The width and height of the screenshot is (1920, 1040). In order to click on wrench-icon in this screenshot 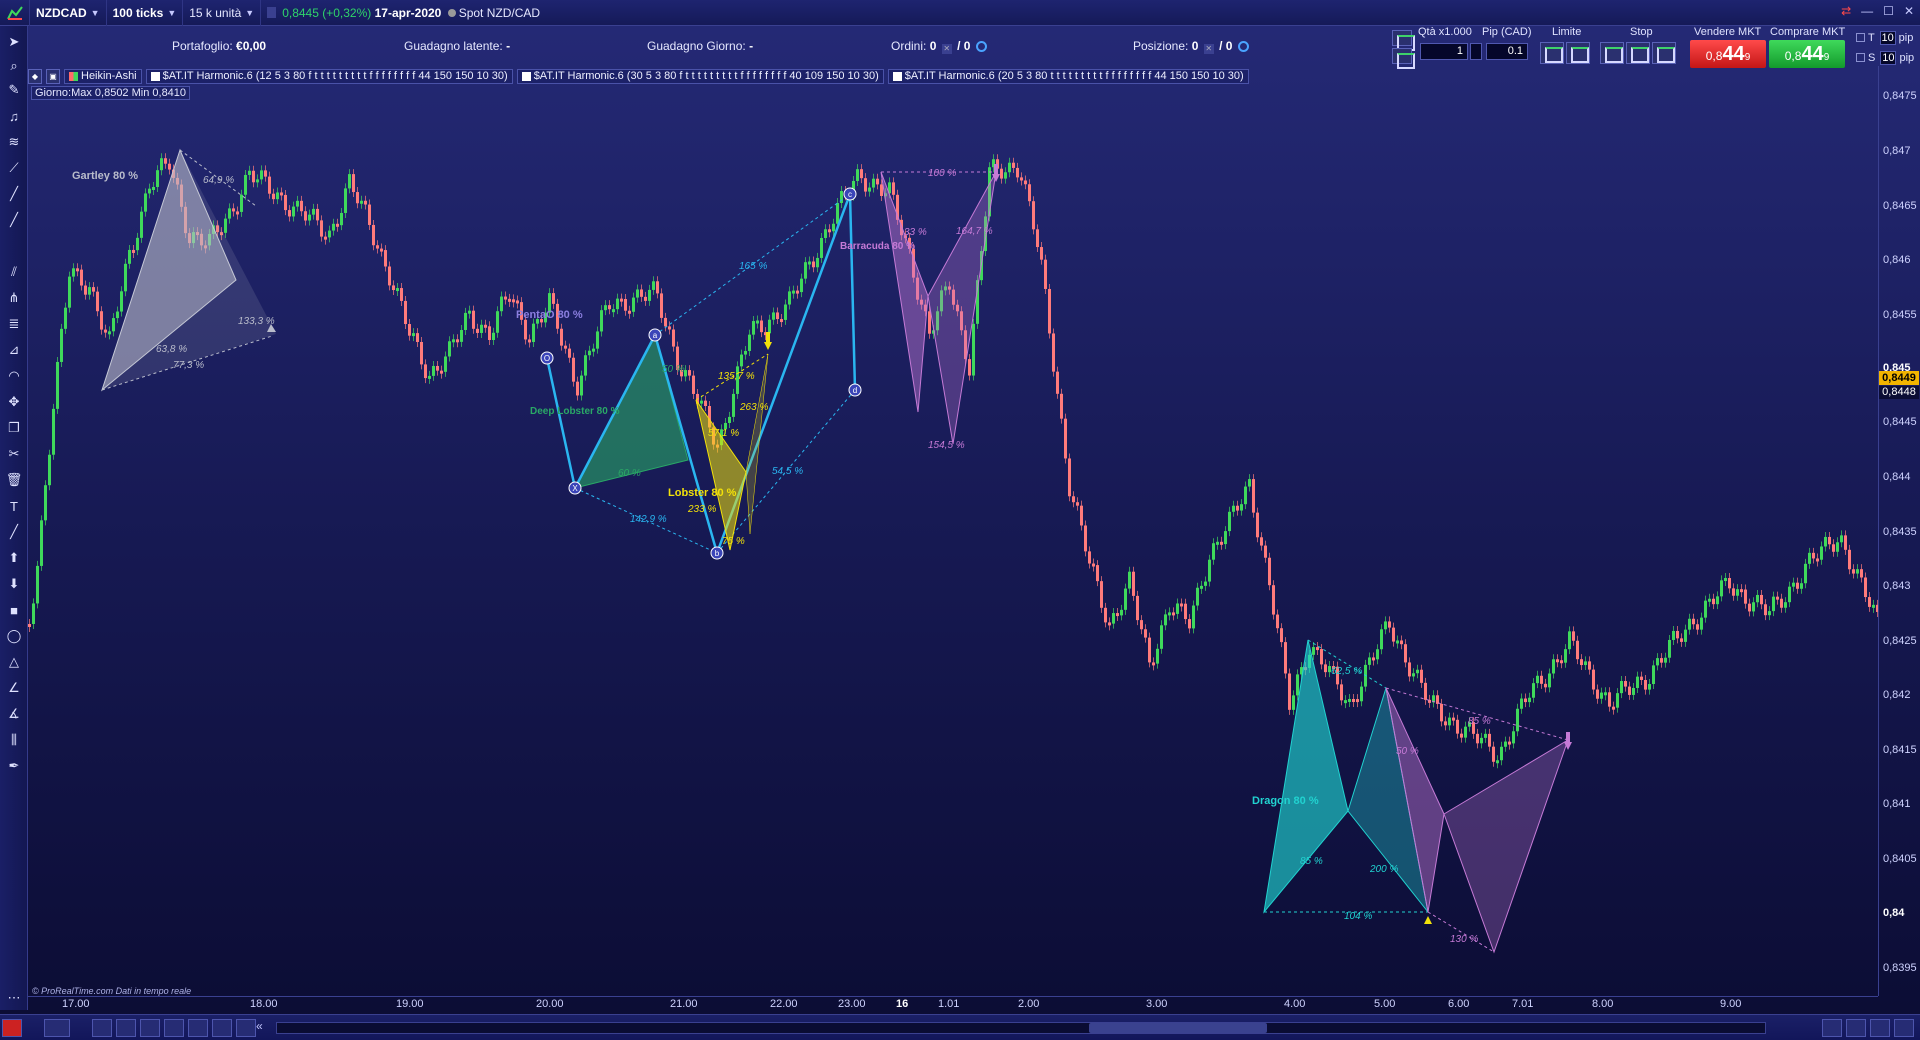, I will do `click(1403, 40)`.